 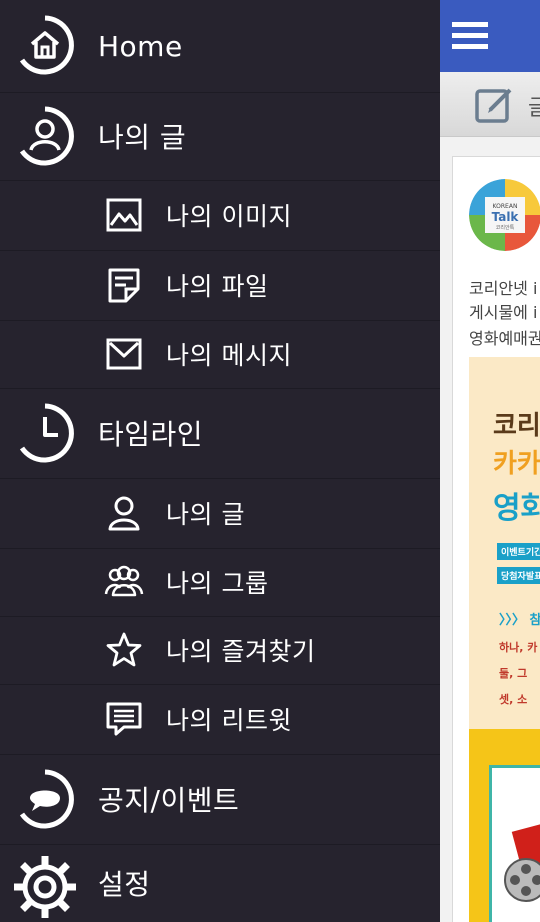 I want to click on home-icon, so click(x=46, y=45).